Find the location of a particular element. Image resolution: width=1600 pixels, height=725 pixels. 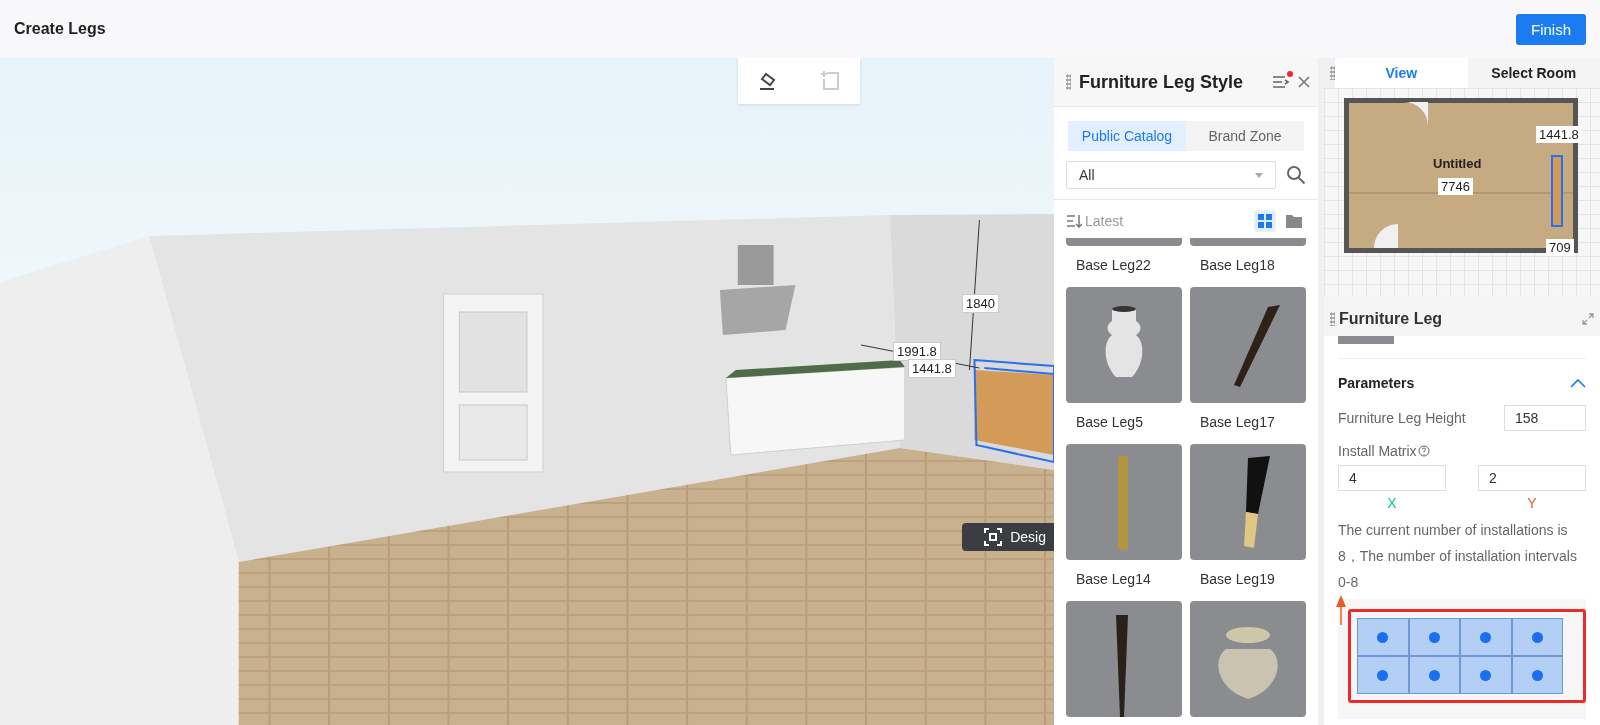

height-field: 158 is located at coordinates (1545, 418).